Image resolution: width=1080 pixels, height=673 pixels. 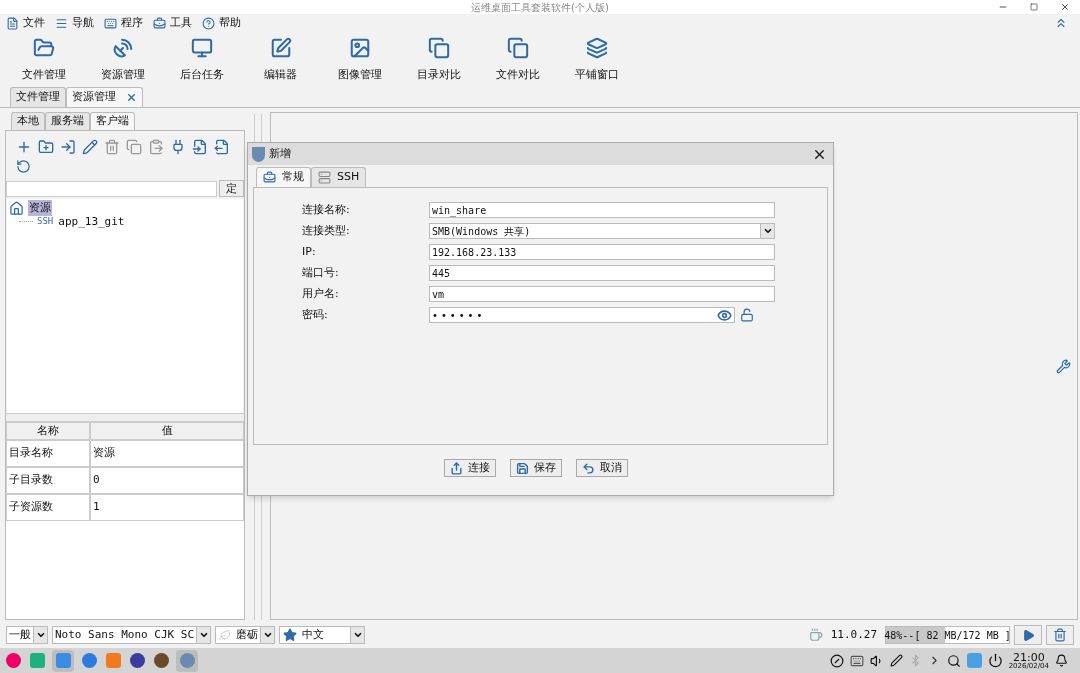 What do you see at coordinates (221, 23) in the screenshot?
I see `menu-item: 帮助` at bounding box center [221, 23].